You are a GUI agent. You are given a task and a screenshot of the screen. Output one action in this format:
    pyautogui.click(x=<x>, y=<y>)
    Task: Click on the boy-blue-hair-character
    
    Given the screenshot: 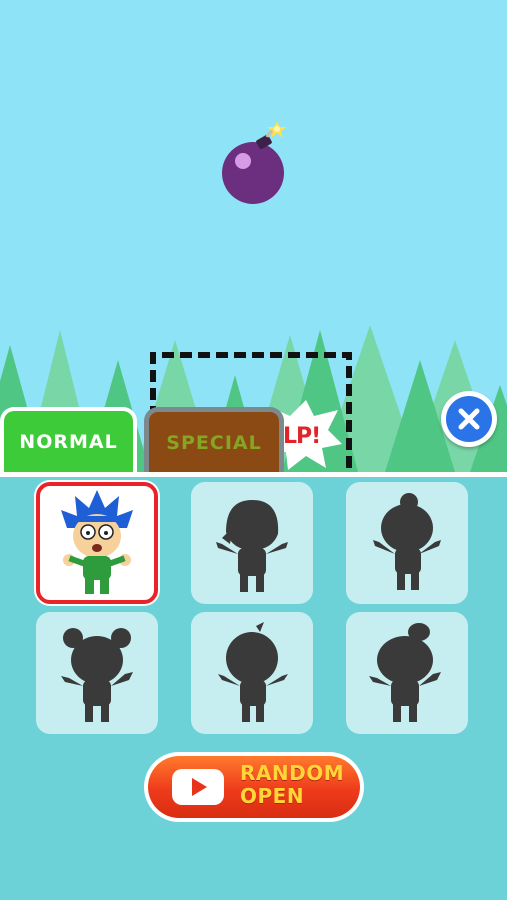 What is the action you would take?
    pyautogui.click(x=97, y=542)
    